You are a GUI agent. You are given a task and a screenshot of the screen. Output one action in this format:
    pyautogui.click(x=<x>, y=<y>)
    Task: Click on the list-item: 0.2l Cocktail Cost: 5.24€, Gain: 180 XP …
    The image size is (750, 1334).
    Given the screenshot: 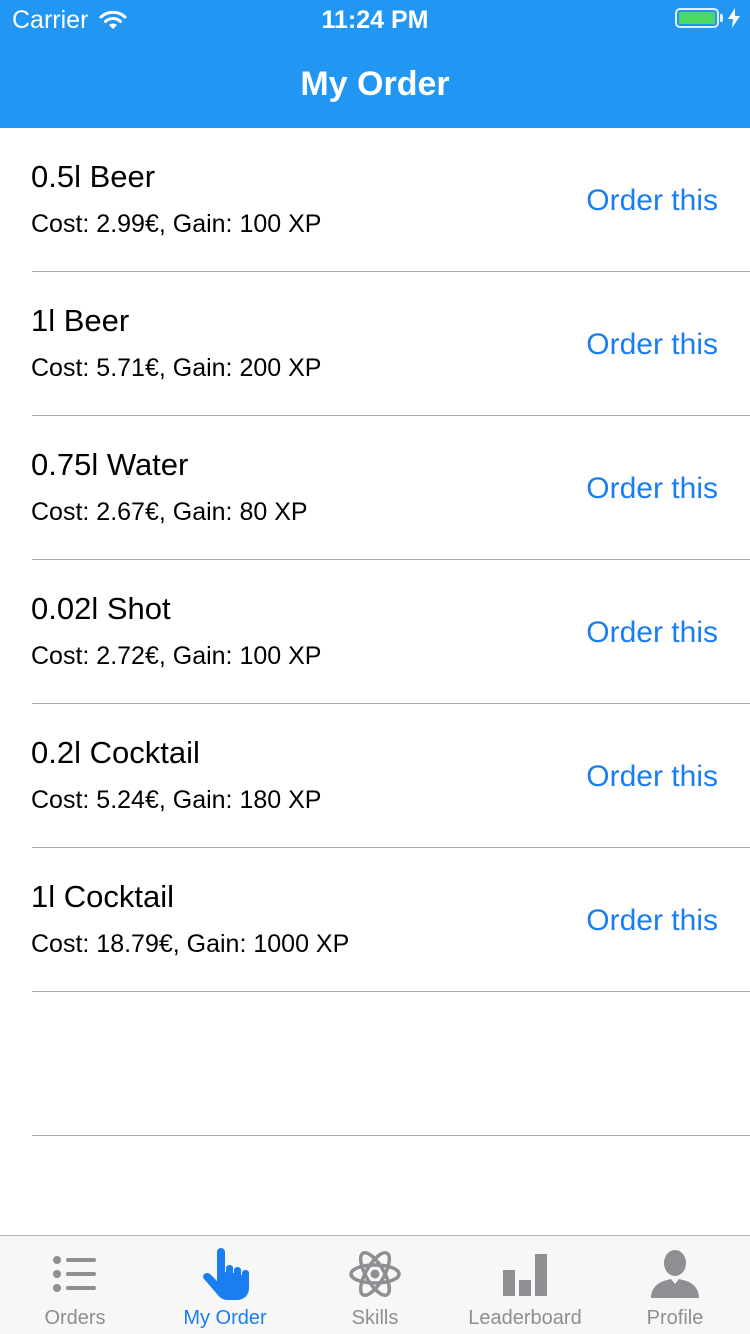 What is the action you would take?
    pyautogui.click(x=375, y=776)
    